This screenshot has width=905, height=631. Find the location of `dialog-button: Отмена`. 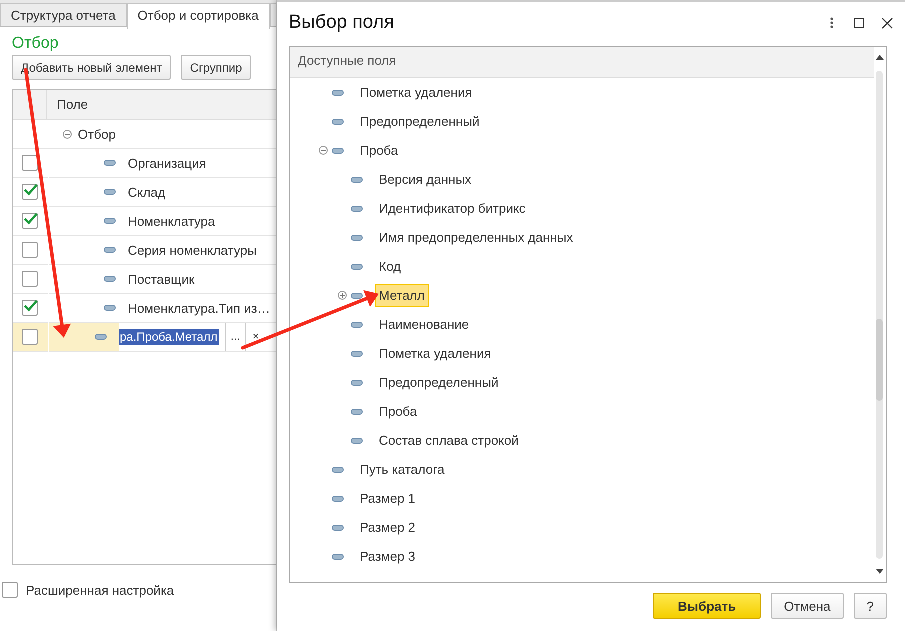

dialog-button: Отмена is located at coordinates (807, 606).